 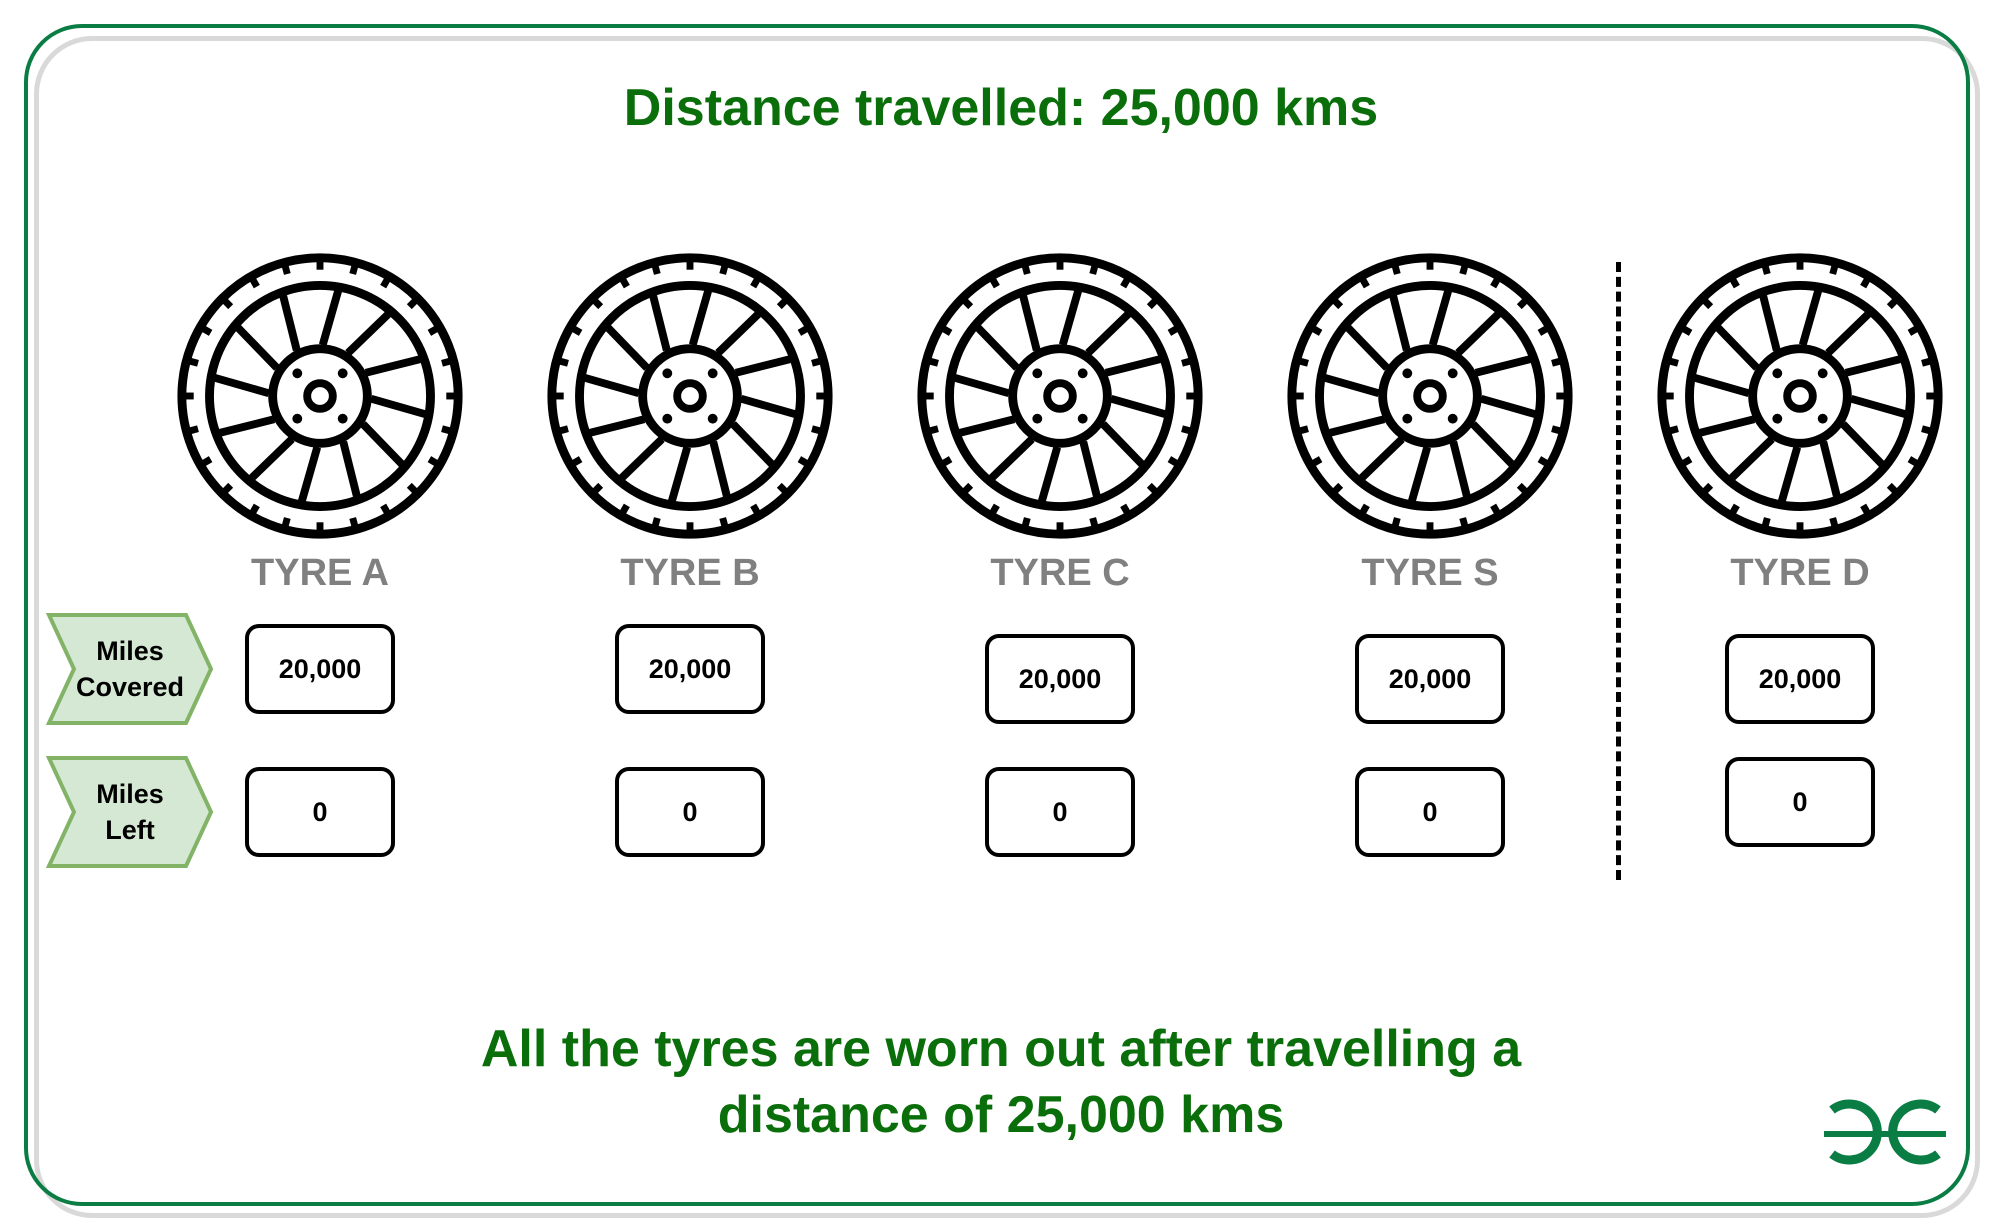 I want to click on miles-left-label-line1: Miles, so click(x=130, y=794).